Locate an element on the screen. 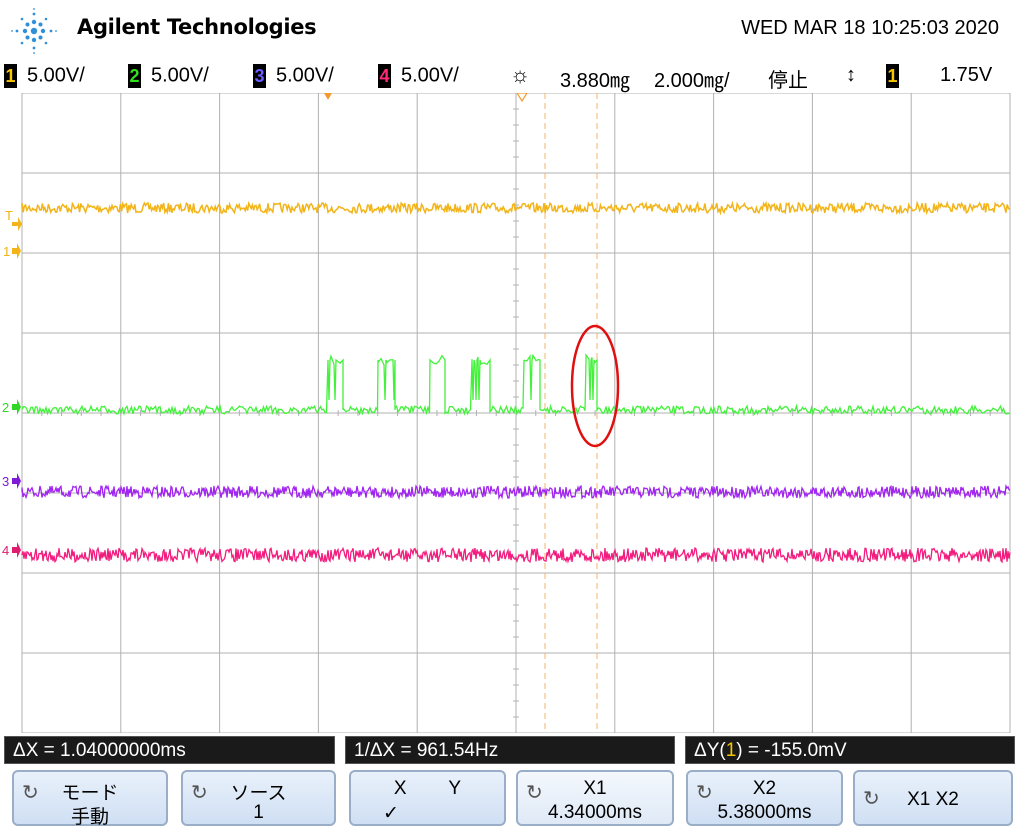 The image size is (1024, 829). trigger-level: 1.75V is located at coordinates (966, 75).